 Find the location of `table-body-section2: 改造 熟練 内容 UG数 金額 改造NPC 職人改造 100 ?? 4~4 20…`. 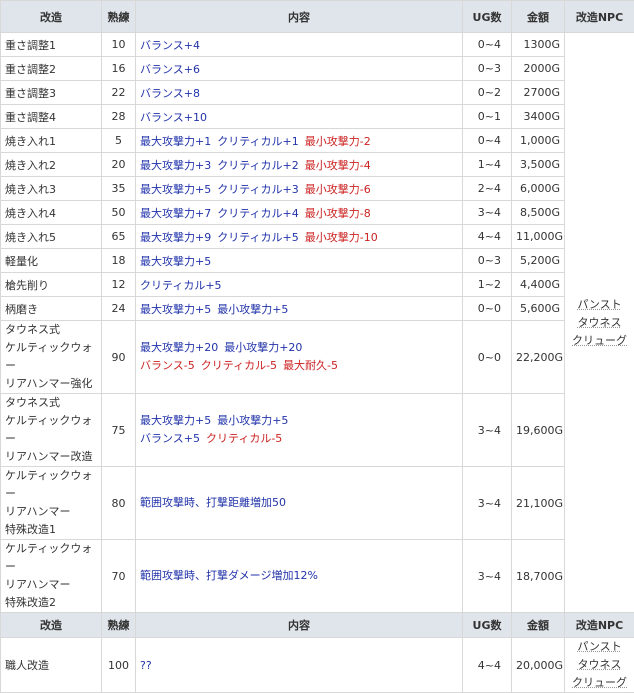

table-body-section2: 改造 熟練 内容 UG数 金額 改造NPC 職人改造 100 ?? 4~4 20… is located at coordinates (317, 653).